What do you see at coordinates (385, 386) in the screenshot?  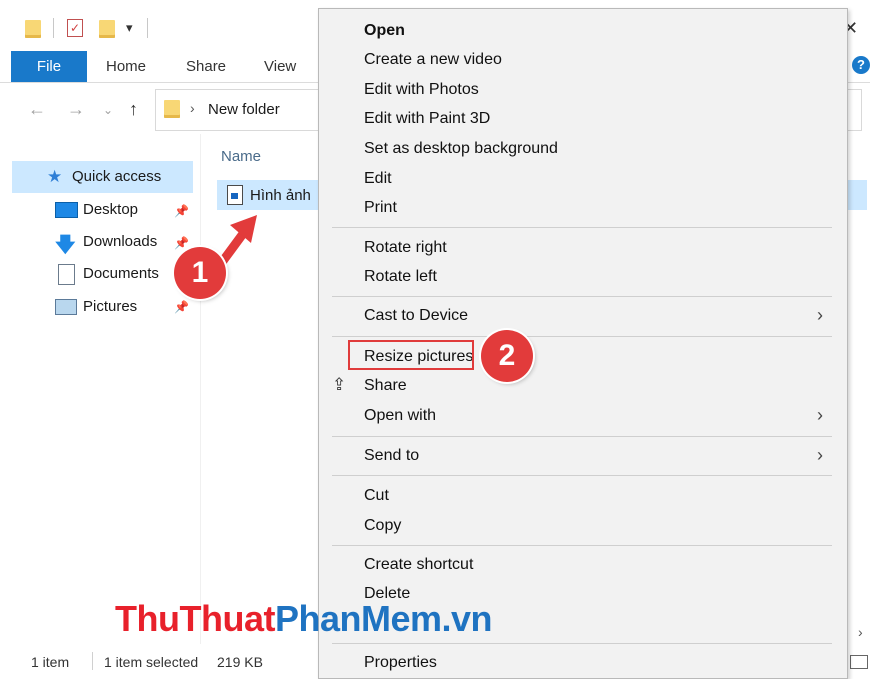 I see `menu-item-share: Share` at bounding box center [385, 386].